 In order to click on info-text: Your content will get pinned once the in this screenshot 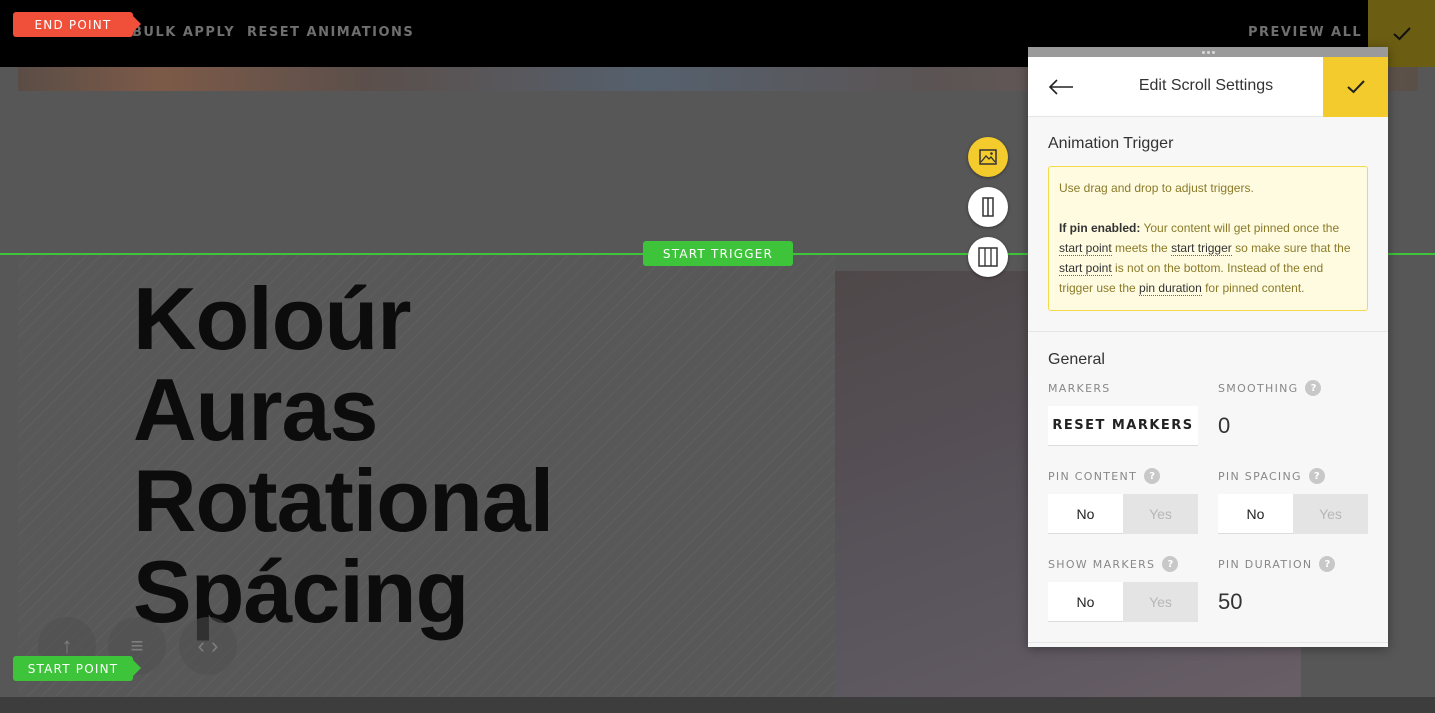, I will do `click(1240, 228)`.